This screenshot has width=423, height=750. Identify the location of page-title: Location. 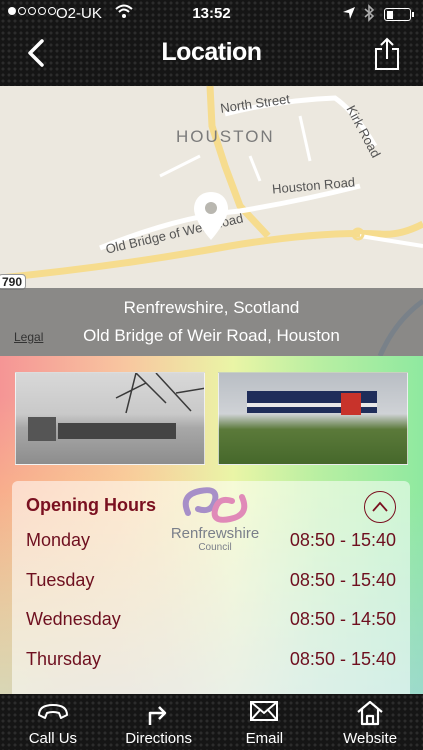
(211, 52).